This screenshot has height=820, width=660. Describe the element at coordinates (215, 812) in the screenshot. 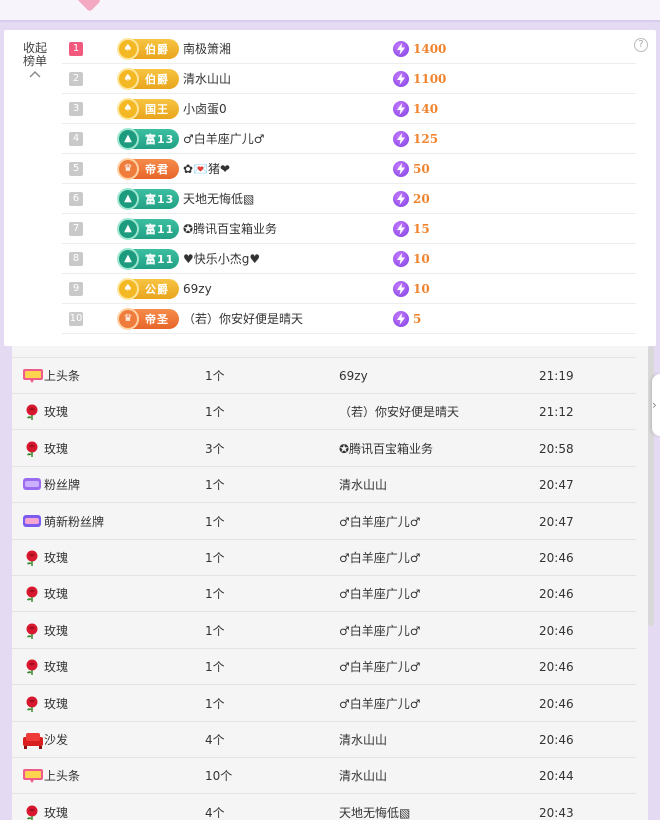

I see `gift-quantity: 4个` at that location.